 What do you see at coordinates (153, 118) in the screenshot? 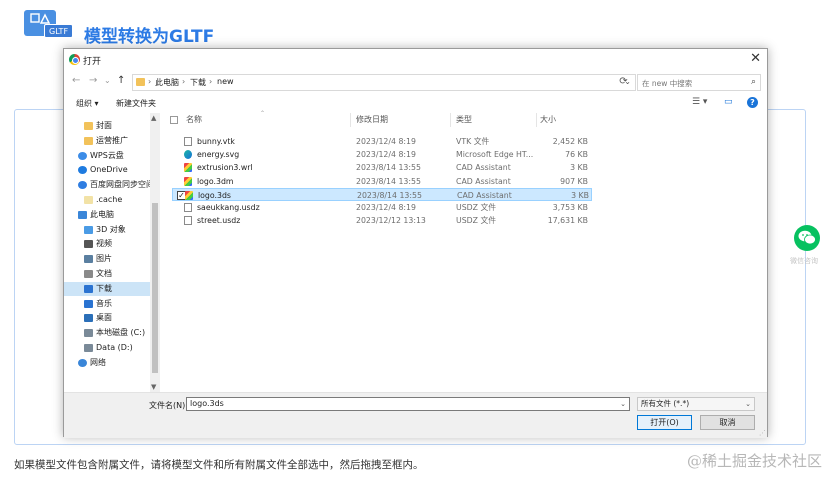
I see `scroll-up-icon: ▲` at bounding box center [153, 118].